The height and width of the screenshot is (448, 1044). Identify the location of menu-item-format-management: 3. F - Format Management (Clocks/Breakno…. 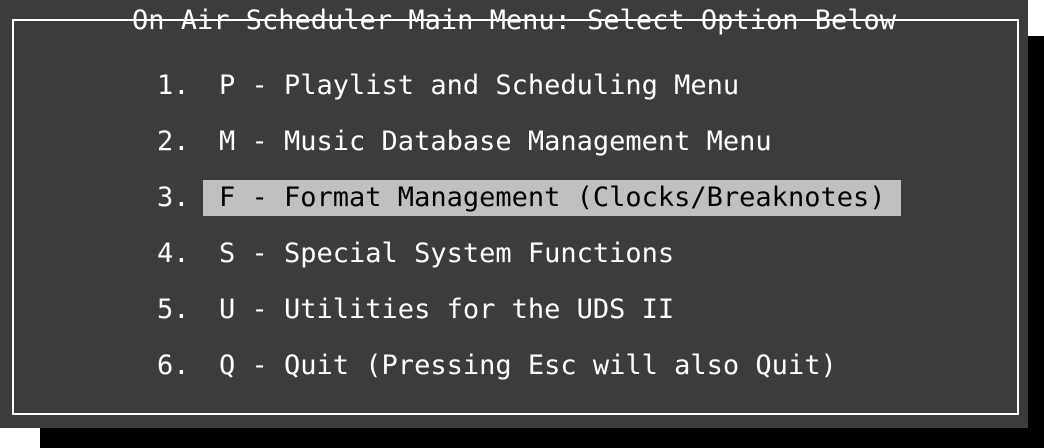
(529, 198).